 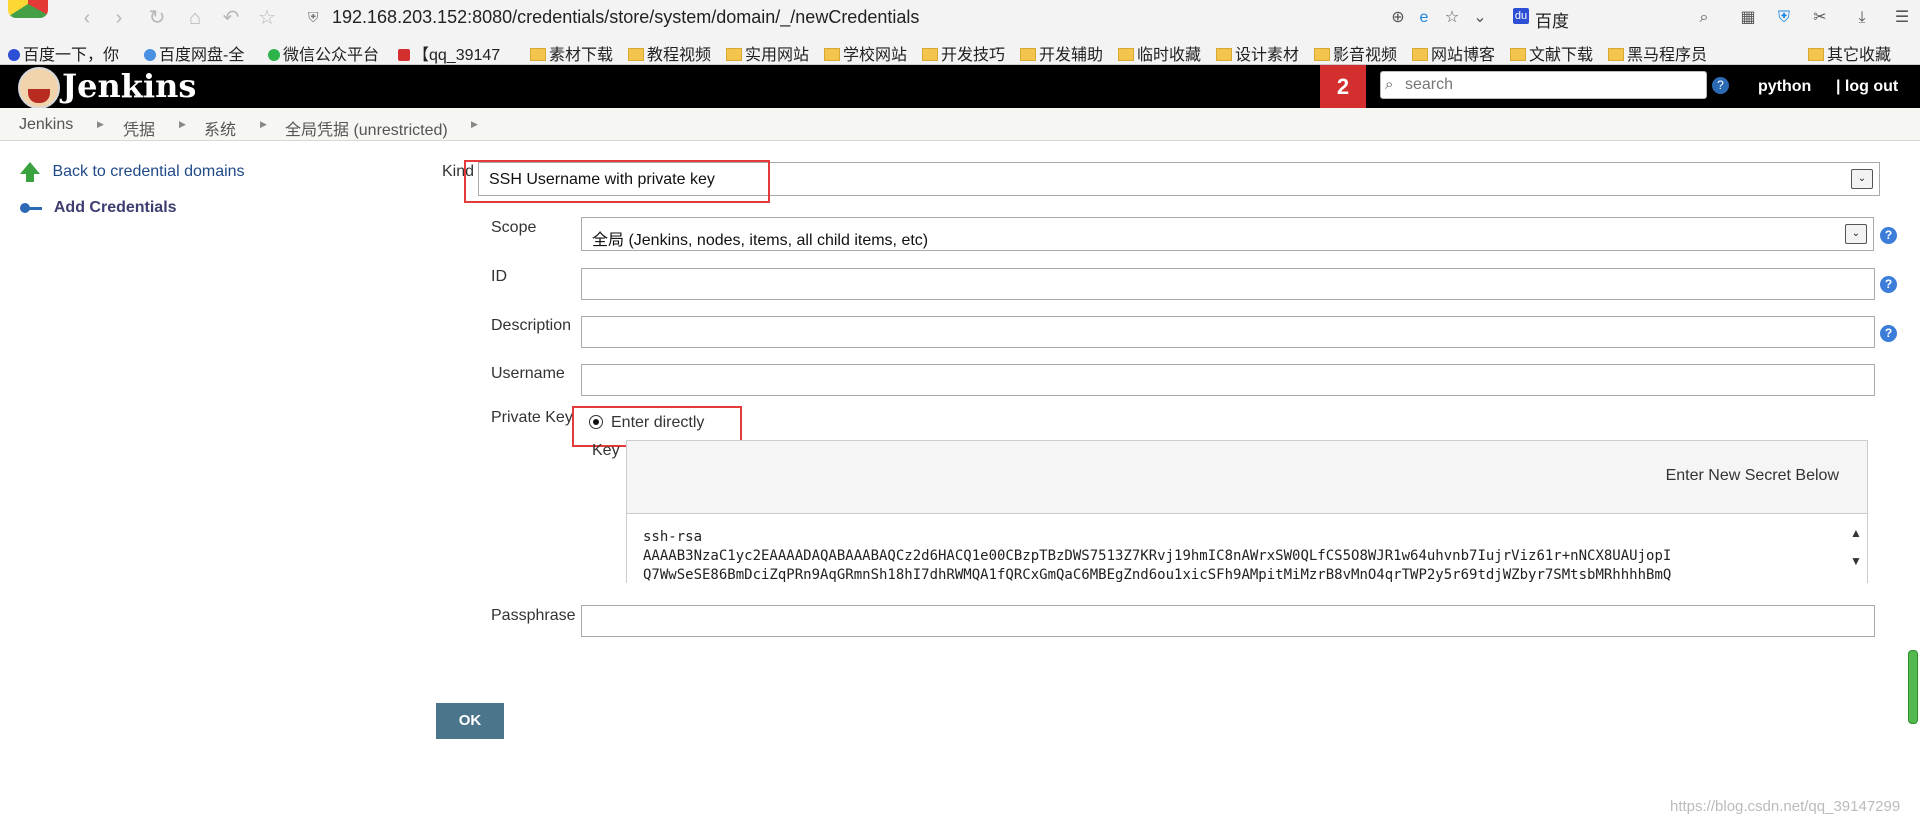 What do you see at coordinates (1867, 86) in the screenshot?
I see `logout-link: | log out` at bounding box center [1867, 86].